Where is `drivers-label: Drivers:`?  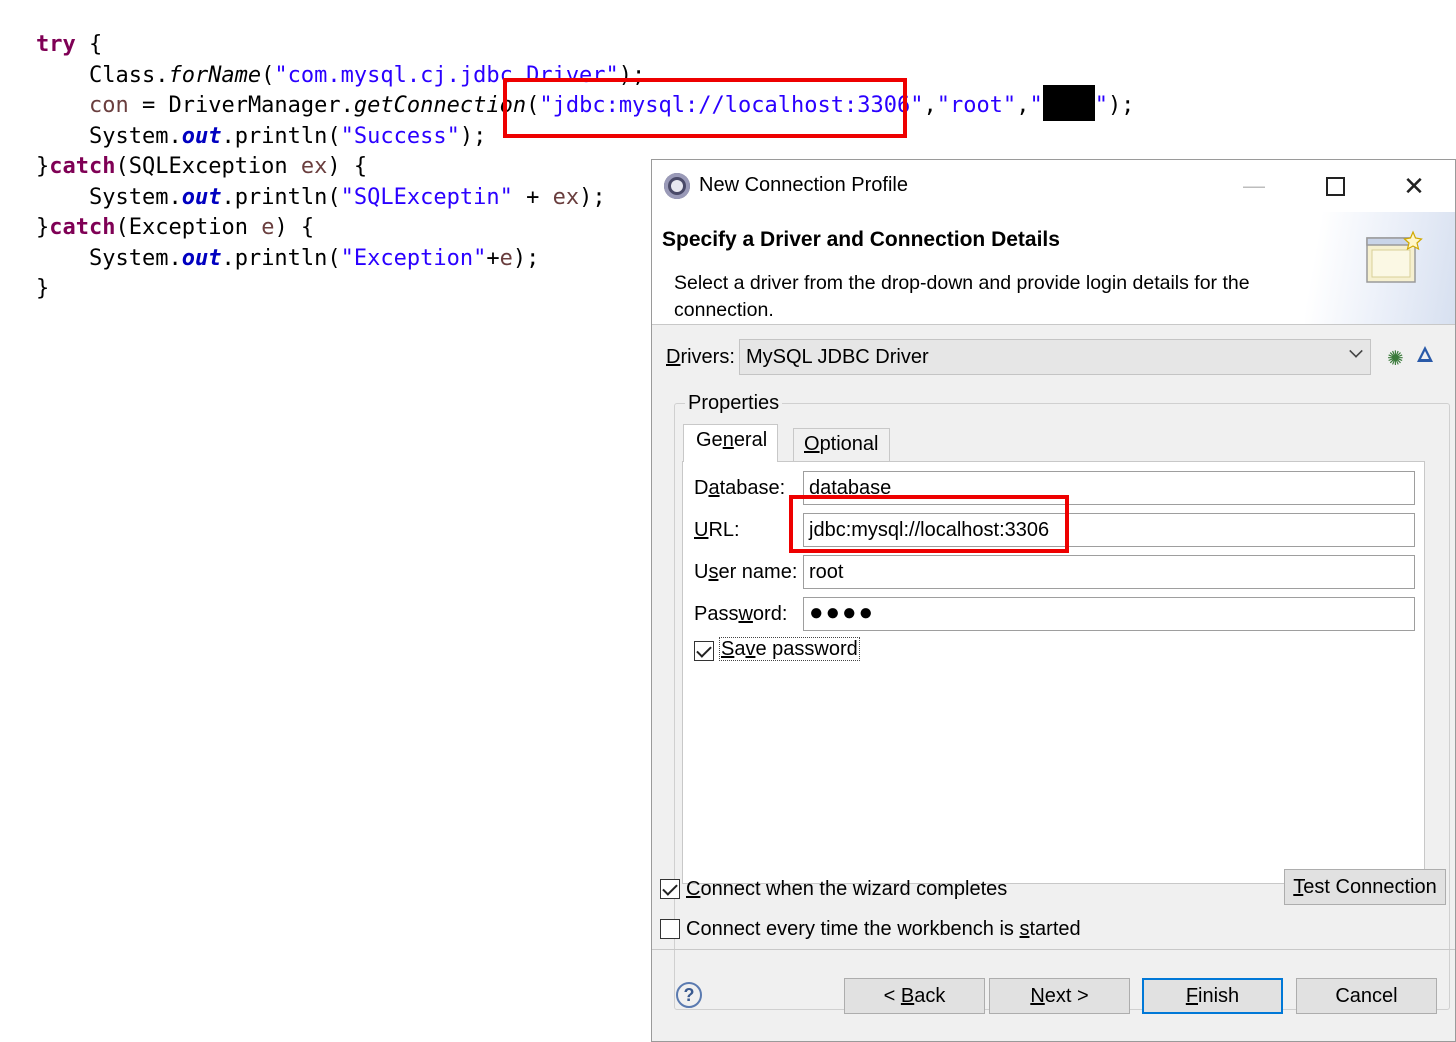 drivers-label: Drivers: is located at coordinates (700, 357).